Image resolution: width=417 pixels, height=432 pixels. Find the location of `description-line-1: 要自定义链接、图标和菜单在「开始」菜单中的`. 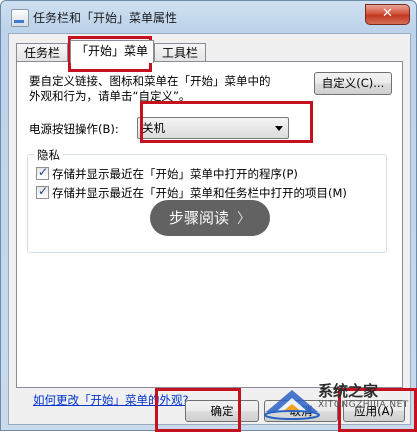

description-line-1: 要自定义链接、图标和菜单在「开始」菜单中的 is located at coordinates (150, 81).